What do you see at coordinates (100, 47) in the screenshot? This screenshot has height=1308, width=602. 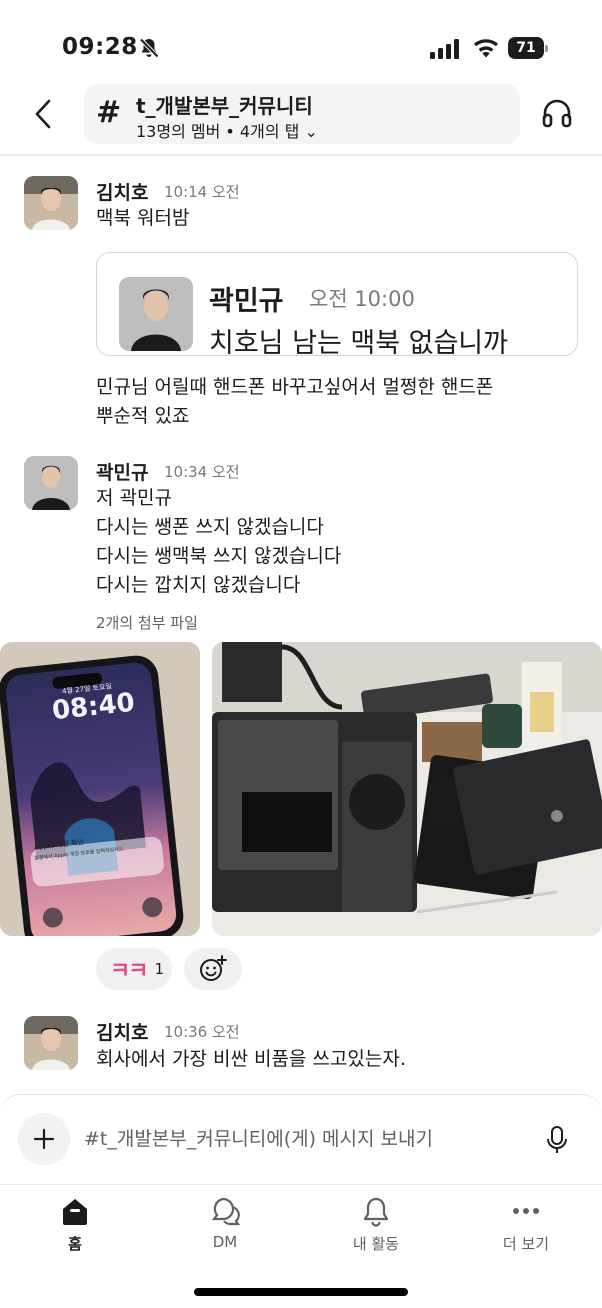 I see `status-time: 09:28` at bounding box center [100, 47].